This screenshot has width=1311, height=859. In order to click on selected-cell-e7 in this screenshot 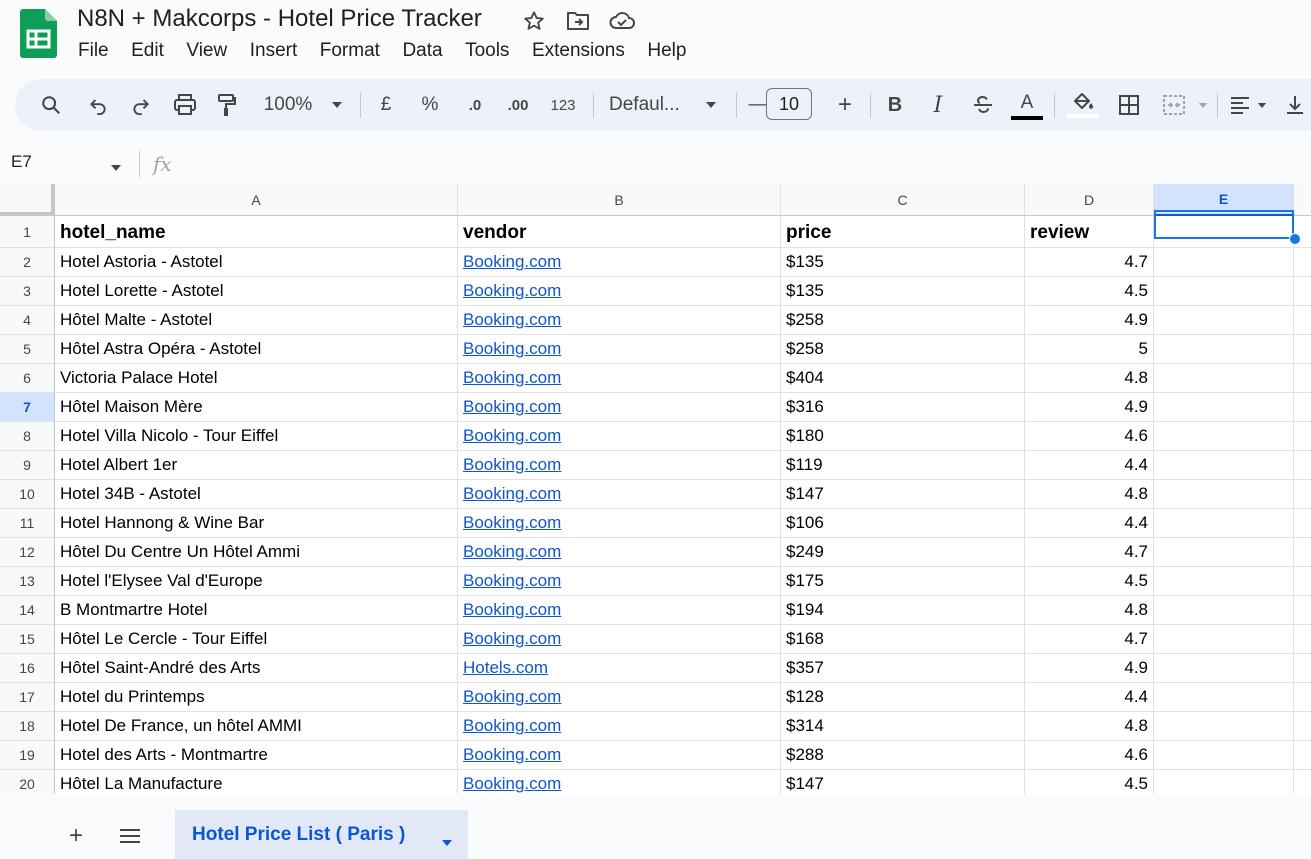, I will do `click(1224, 224)`.